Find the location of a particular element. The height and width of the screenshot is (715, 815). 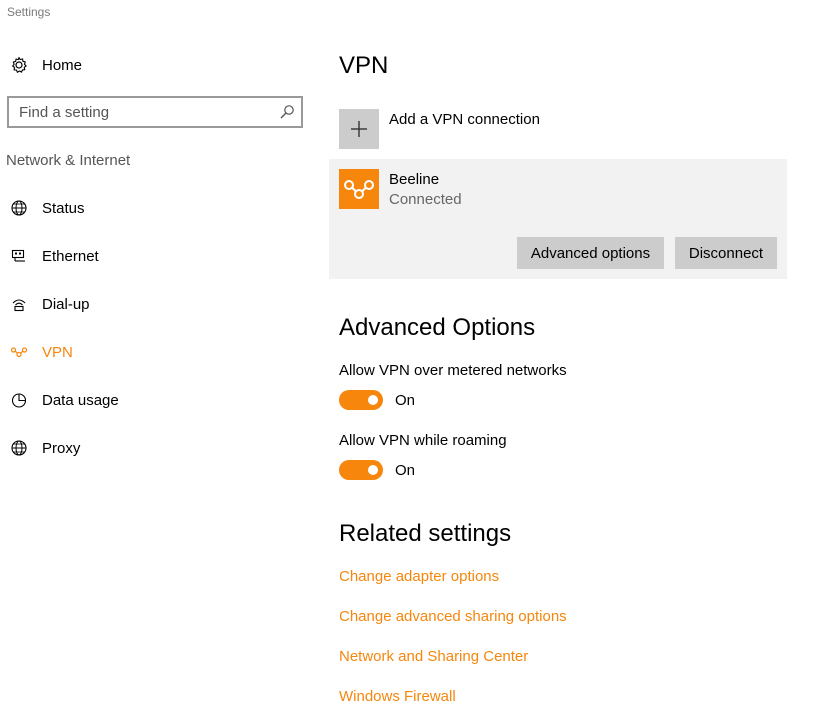

search-box is located at coordinates (155, 112).